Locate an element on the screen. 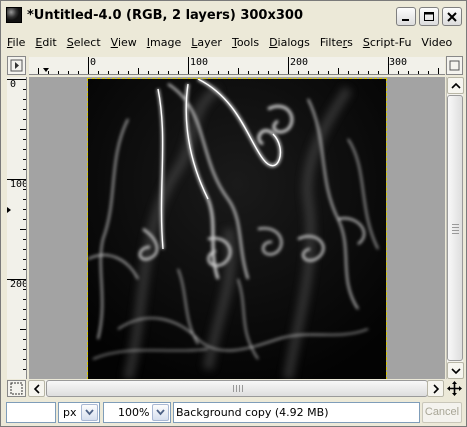 This screenshot has width=467, height=427. chevron-up-icon is located at coordinates (456, 85).